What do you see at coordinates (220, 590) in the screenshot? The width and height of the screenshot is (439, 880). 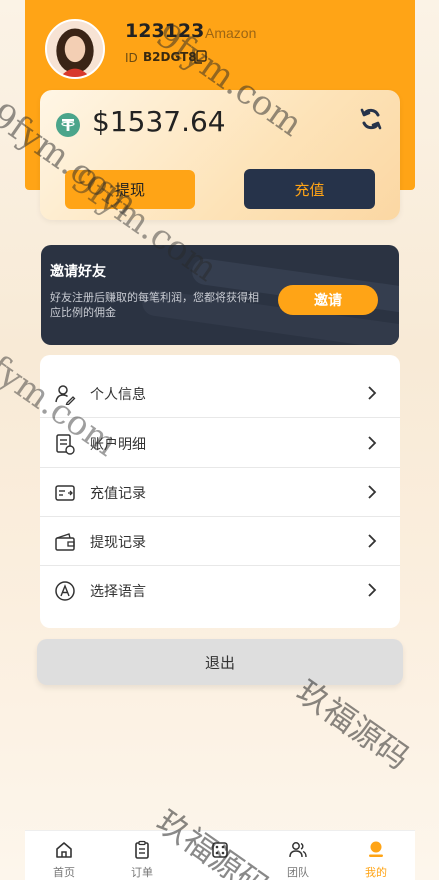 I see `menu-item-select-language: 选择语言` at bounding box center [220, 590].